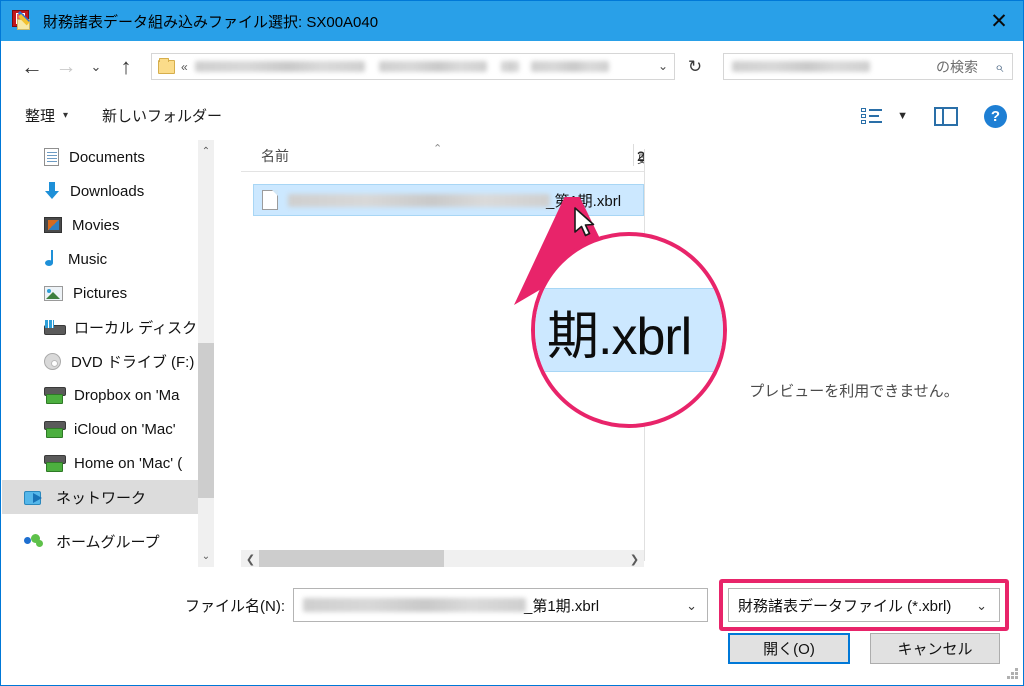 The width and height of the screenshot is (1024, 686). I want to click on preview-pane-icon, so click(946, 116).